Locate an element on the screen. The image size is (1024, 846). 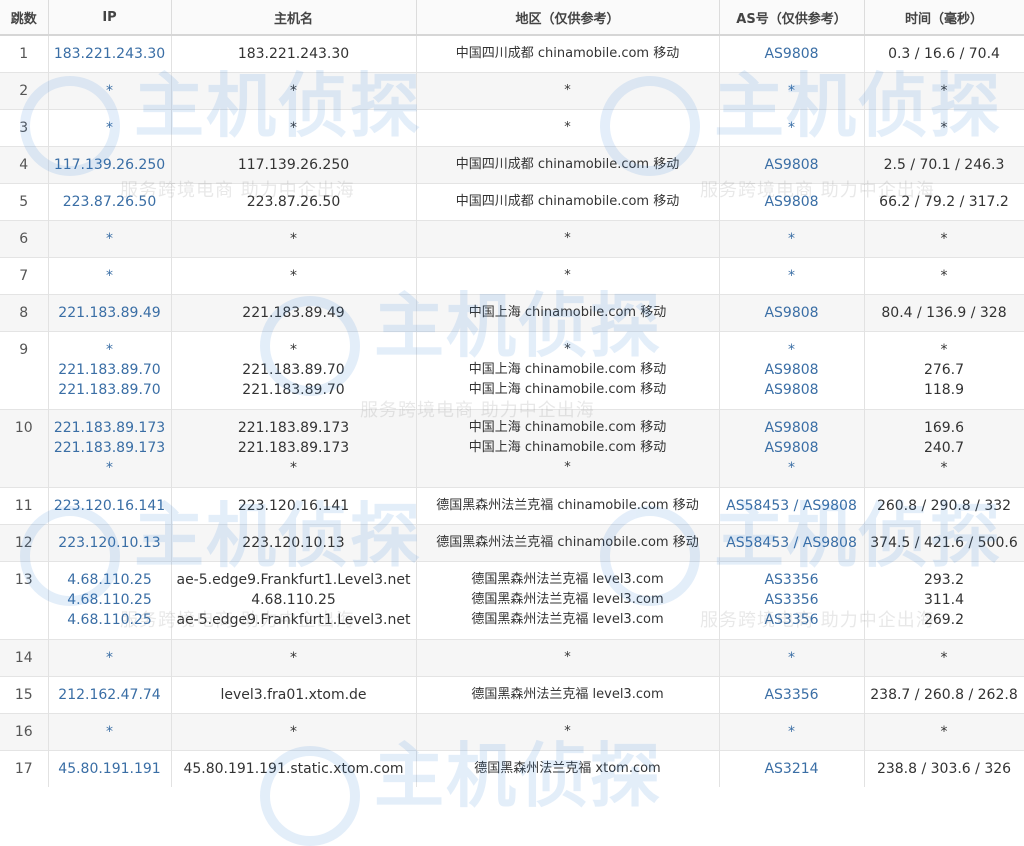
ip-cell-line: 221.183.89.49 is located at coordinates (110, 313).